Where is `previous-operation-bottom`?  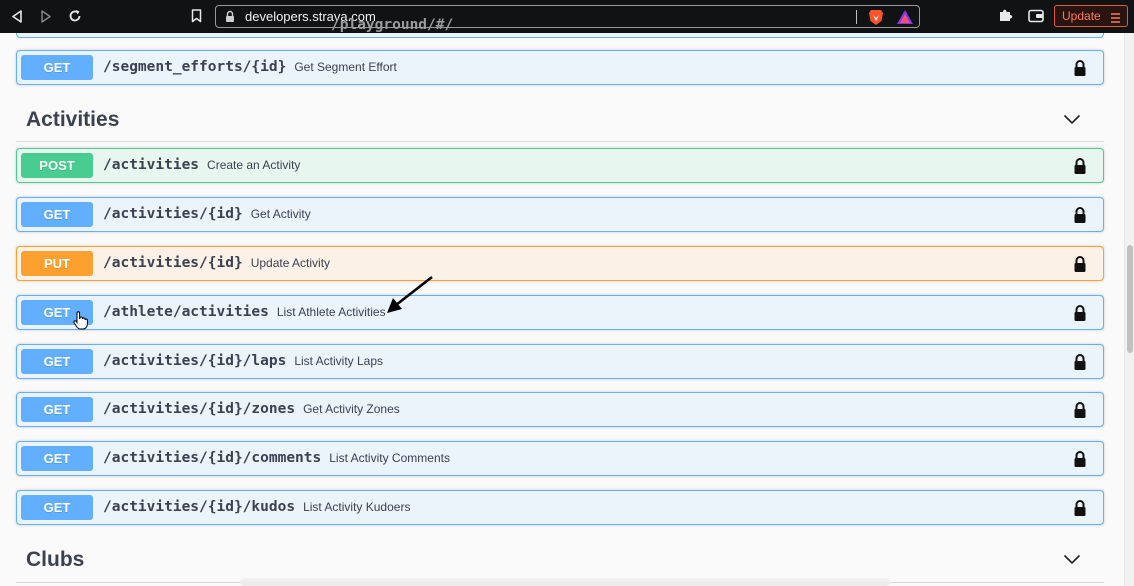 previous-operation-bottom is located at coordinates (560, 35).